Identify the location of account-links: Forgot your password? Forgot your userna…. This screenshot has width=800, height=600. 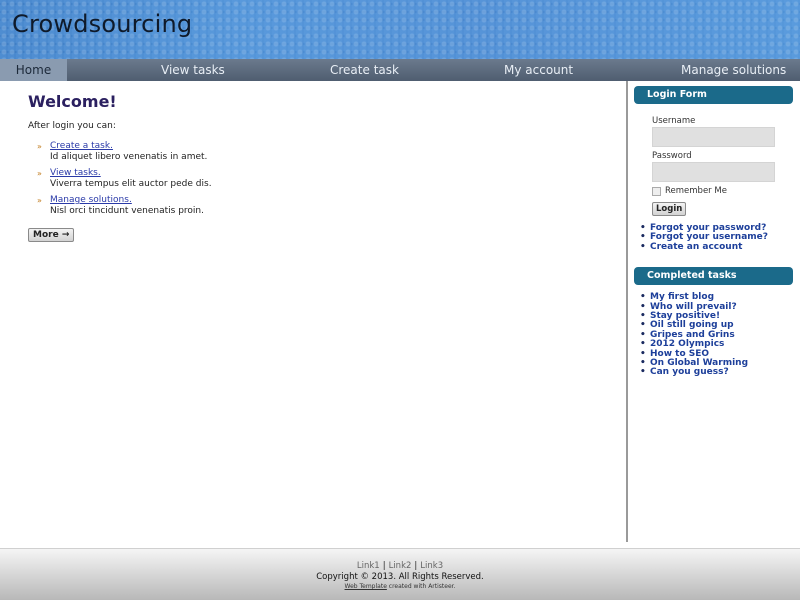
(715, 238).